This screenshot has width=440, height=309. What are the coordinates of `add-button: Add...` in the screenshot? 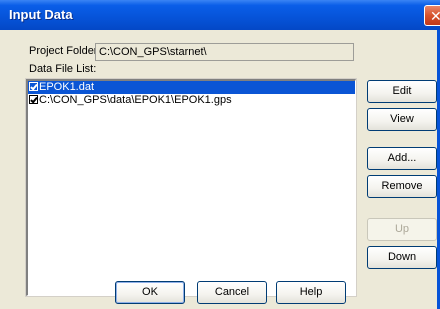 It's located at (402, 158).